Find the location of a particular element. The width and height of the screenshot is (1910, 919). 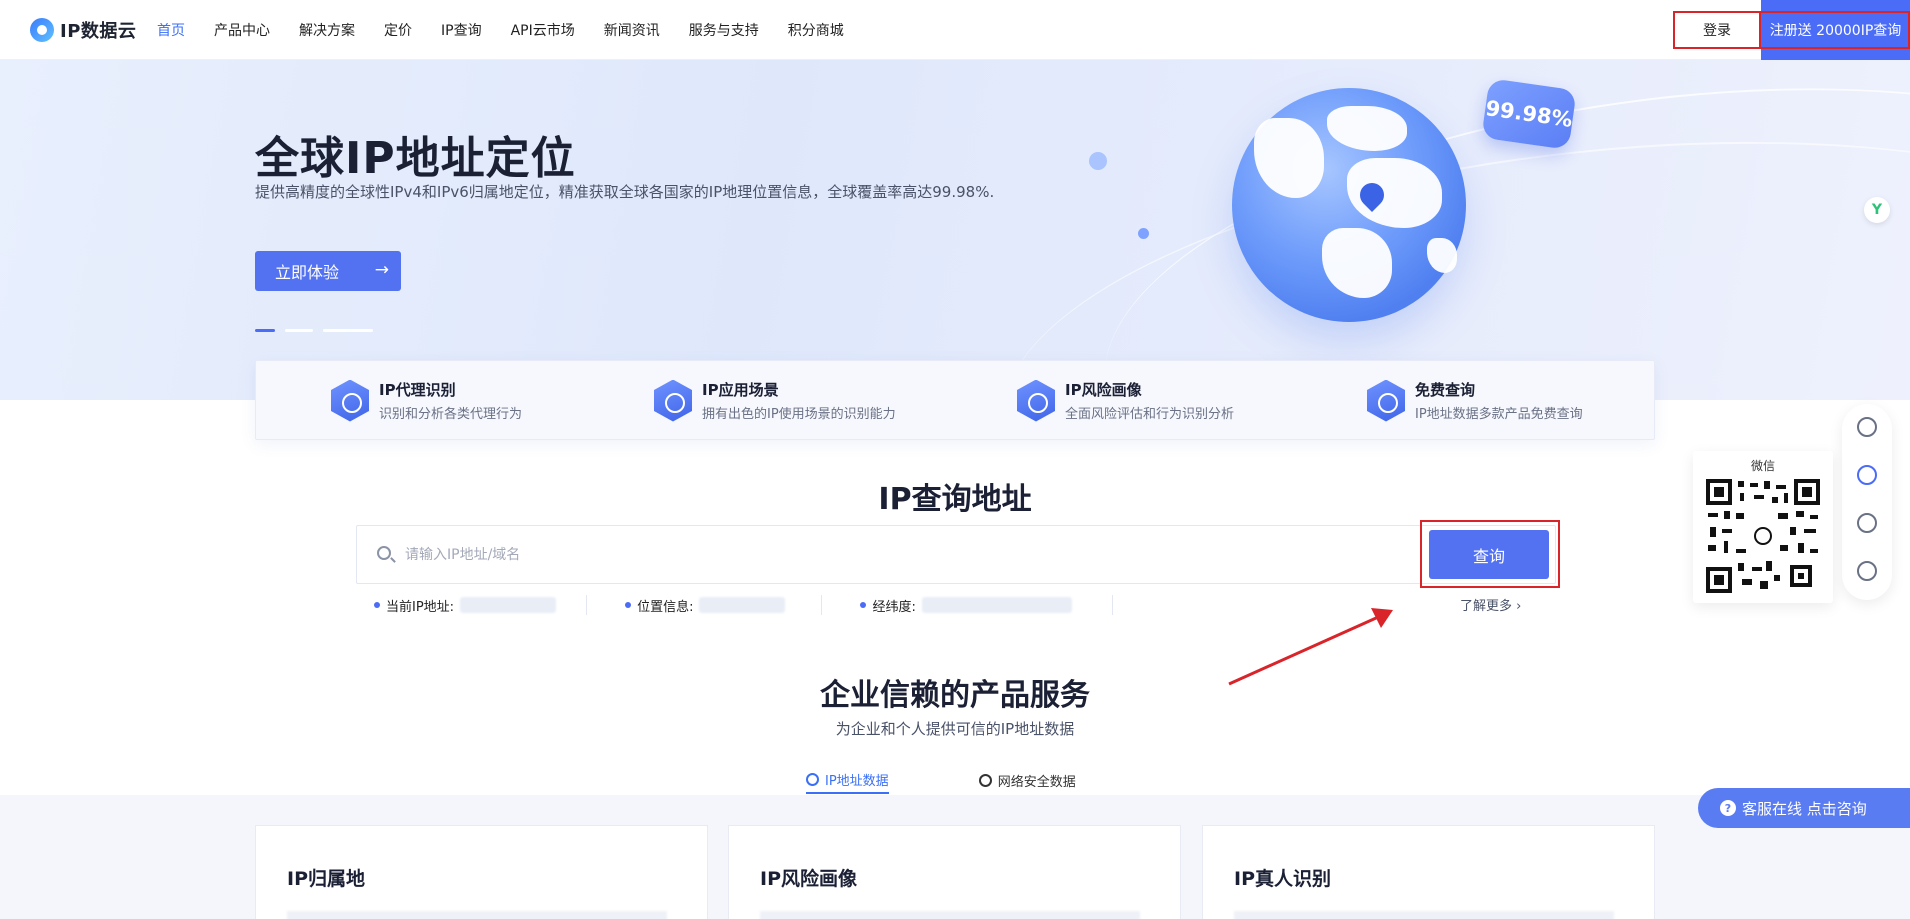

qr-code-icon is located at coordinates (1763, 536).